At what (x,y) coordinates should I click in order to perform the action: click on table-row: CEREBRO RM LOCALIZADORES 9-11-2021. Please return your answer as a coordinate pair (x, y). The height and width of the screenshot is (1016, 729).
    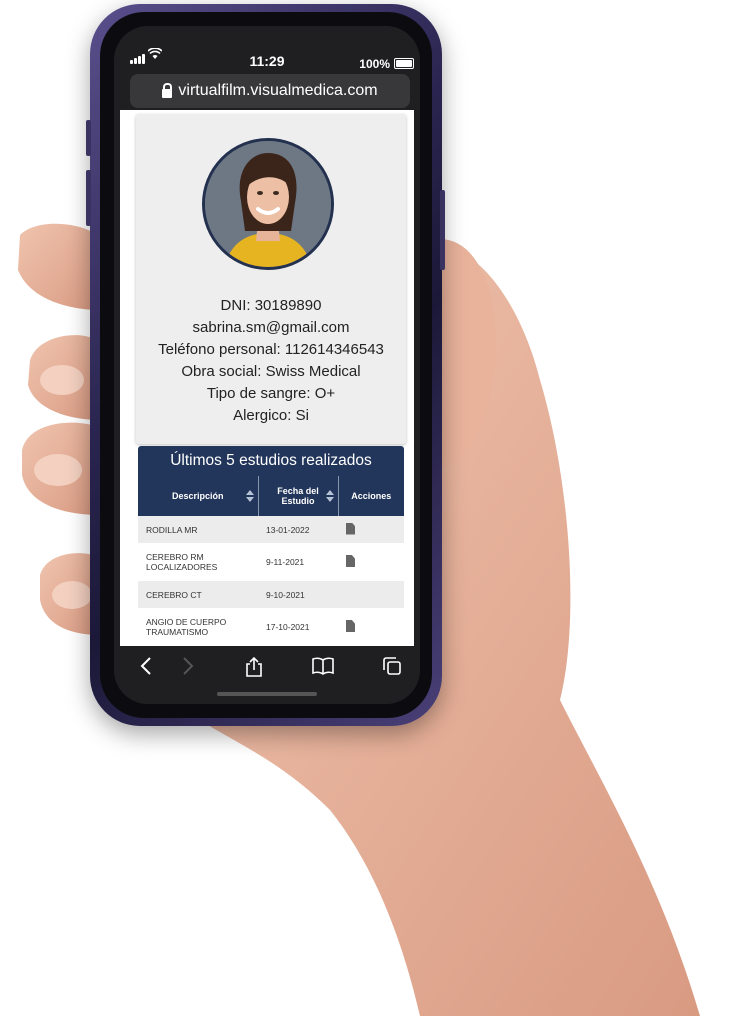
    Looking at the image, I should click on (271, 562).